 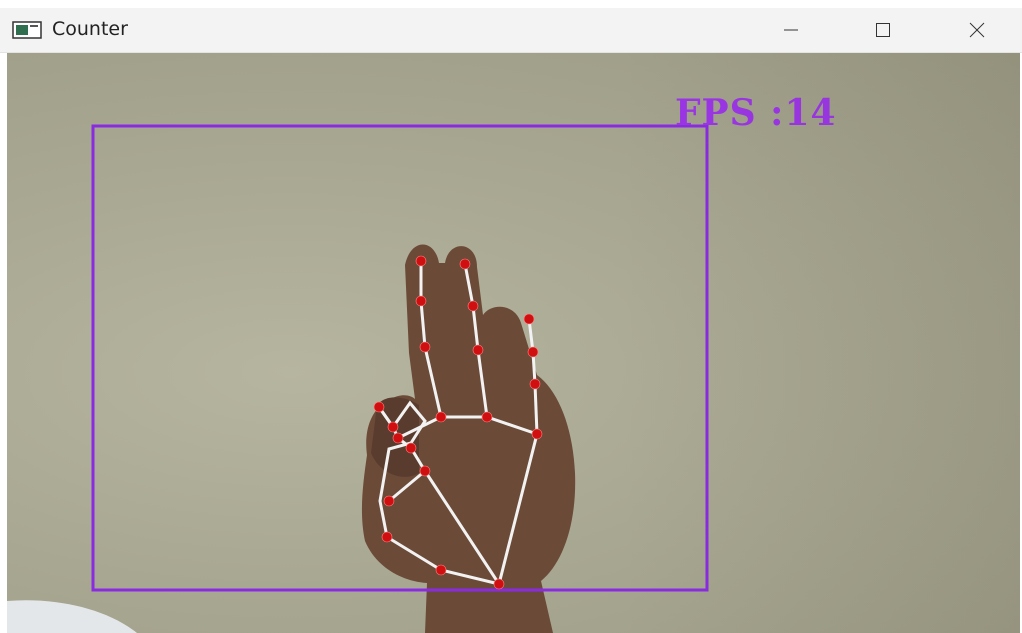 What do you see at coordinates (27, 30) in the screenshot?
I see `app-window-icon` at bounding box center [27, 30].